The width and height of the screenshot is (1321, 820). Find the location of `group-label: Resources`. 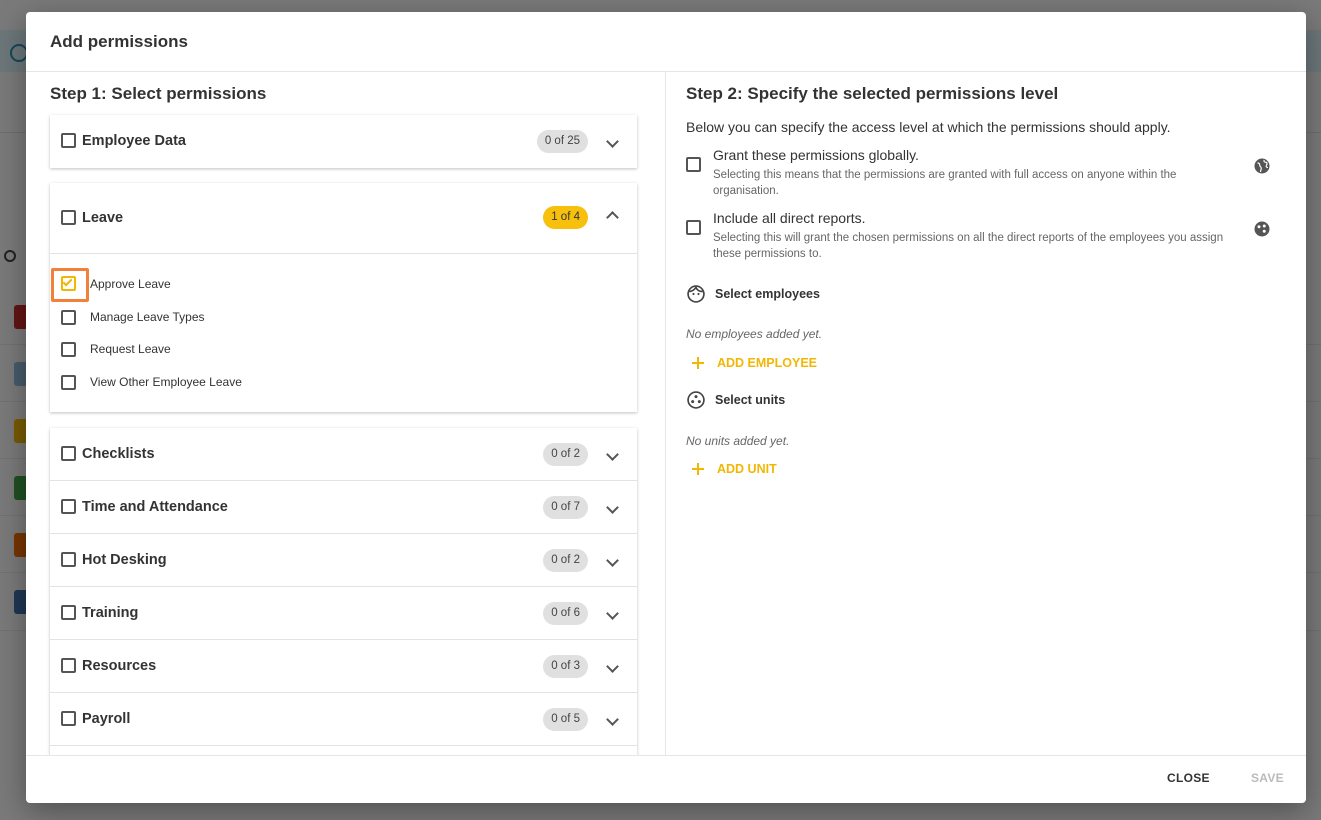

group-label: Resources is located at coordinates (119, 666).